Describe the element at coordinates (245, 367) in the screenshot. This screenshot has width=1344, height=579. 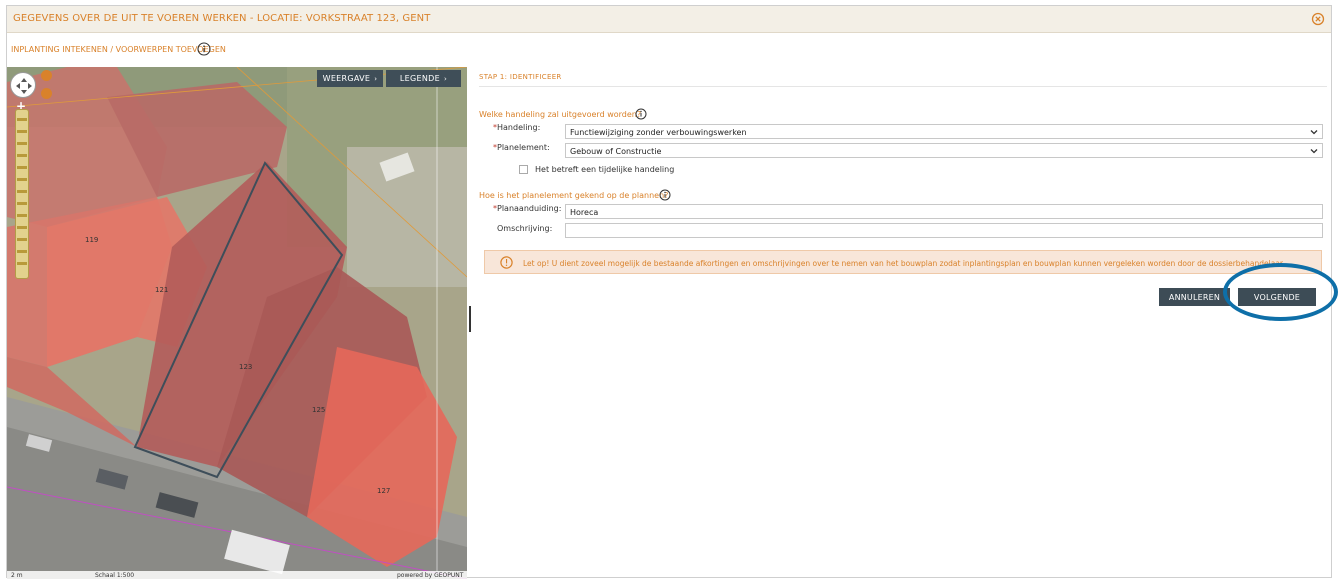
I see `parcel-label-123: 123` at that location.